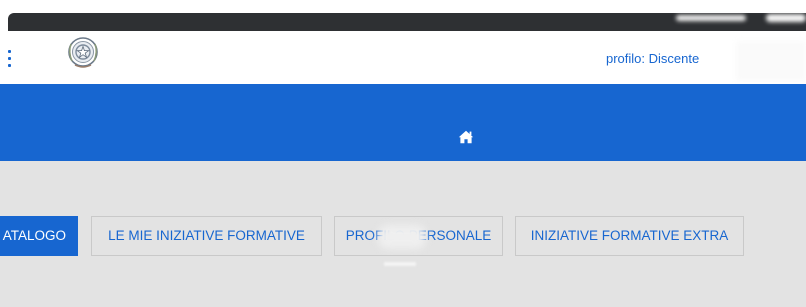 This screenshot has height=307, width=806. What do you see at coordinates (34, 235) in the screenshot?
I see `tab-label: ATALOGO` at bounding box center [34, 235].